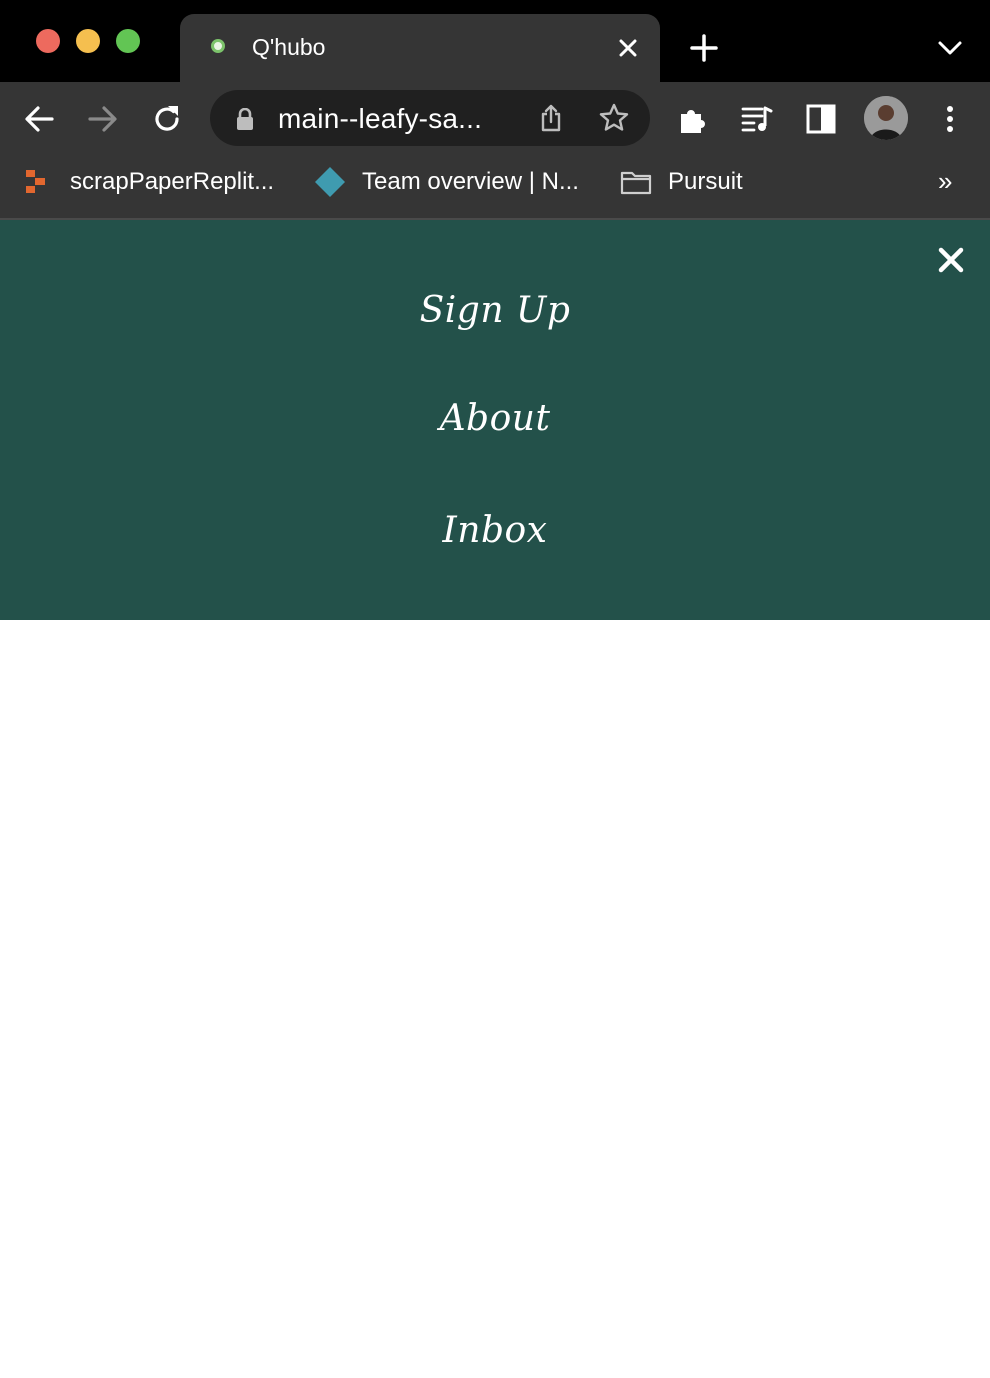 The image size is (990, 1378). I want to click on close-menu-icon, so click(951, 260).